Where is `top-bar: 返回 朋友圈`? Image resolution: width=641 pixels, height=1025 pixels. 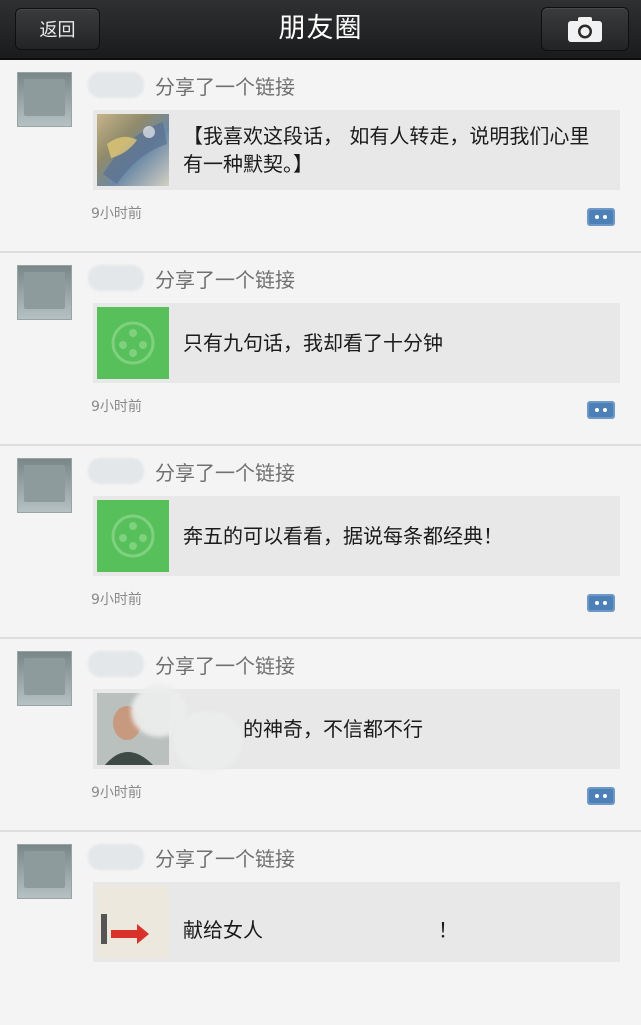 top-bar: 返回 朋友圈 is located at coordinates (320, 30).